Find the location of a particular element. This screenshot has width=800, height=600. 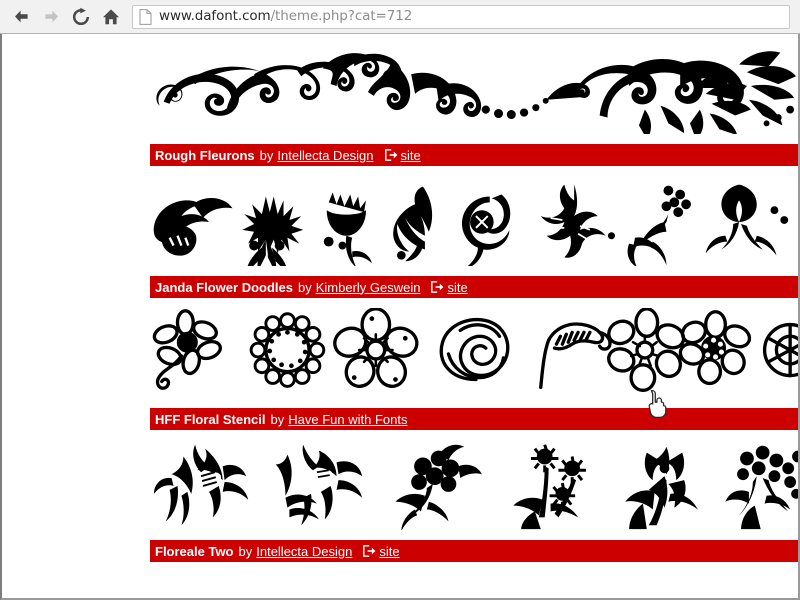

floral-stencil-preview is located at coordinates (475, 487).